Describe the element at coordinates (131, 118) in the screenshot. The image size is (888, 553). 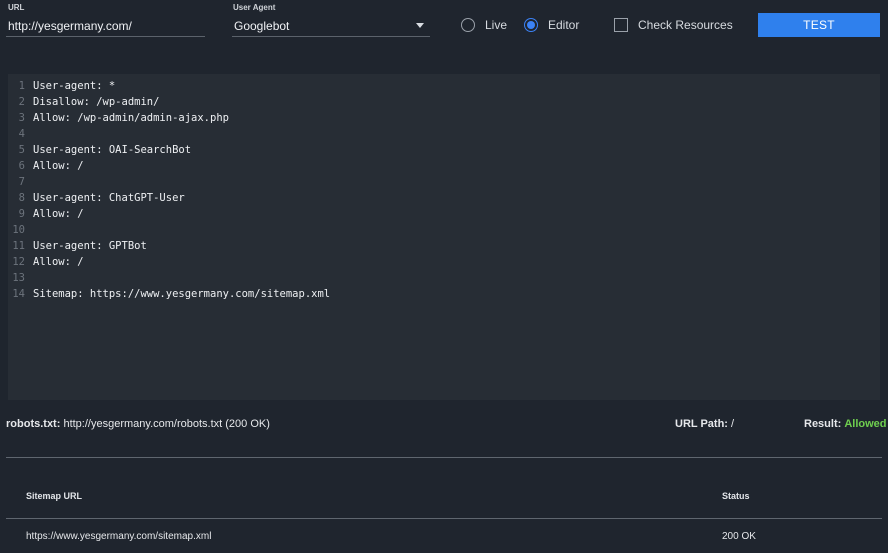
I see `code-text: Allow: /wp-admin/admin-ajax.php` at that location.